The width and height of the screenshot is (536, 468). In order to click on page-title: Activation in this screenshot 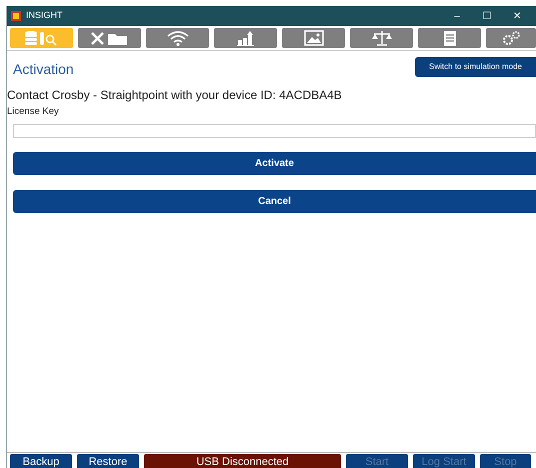, I will do `click(43, 69)`.